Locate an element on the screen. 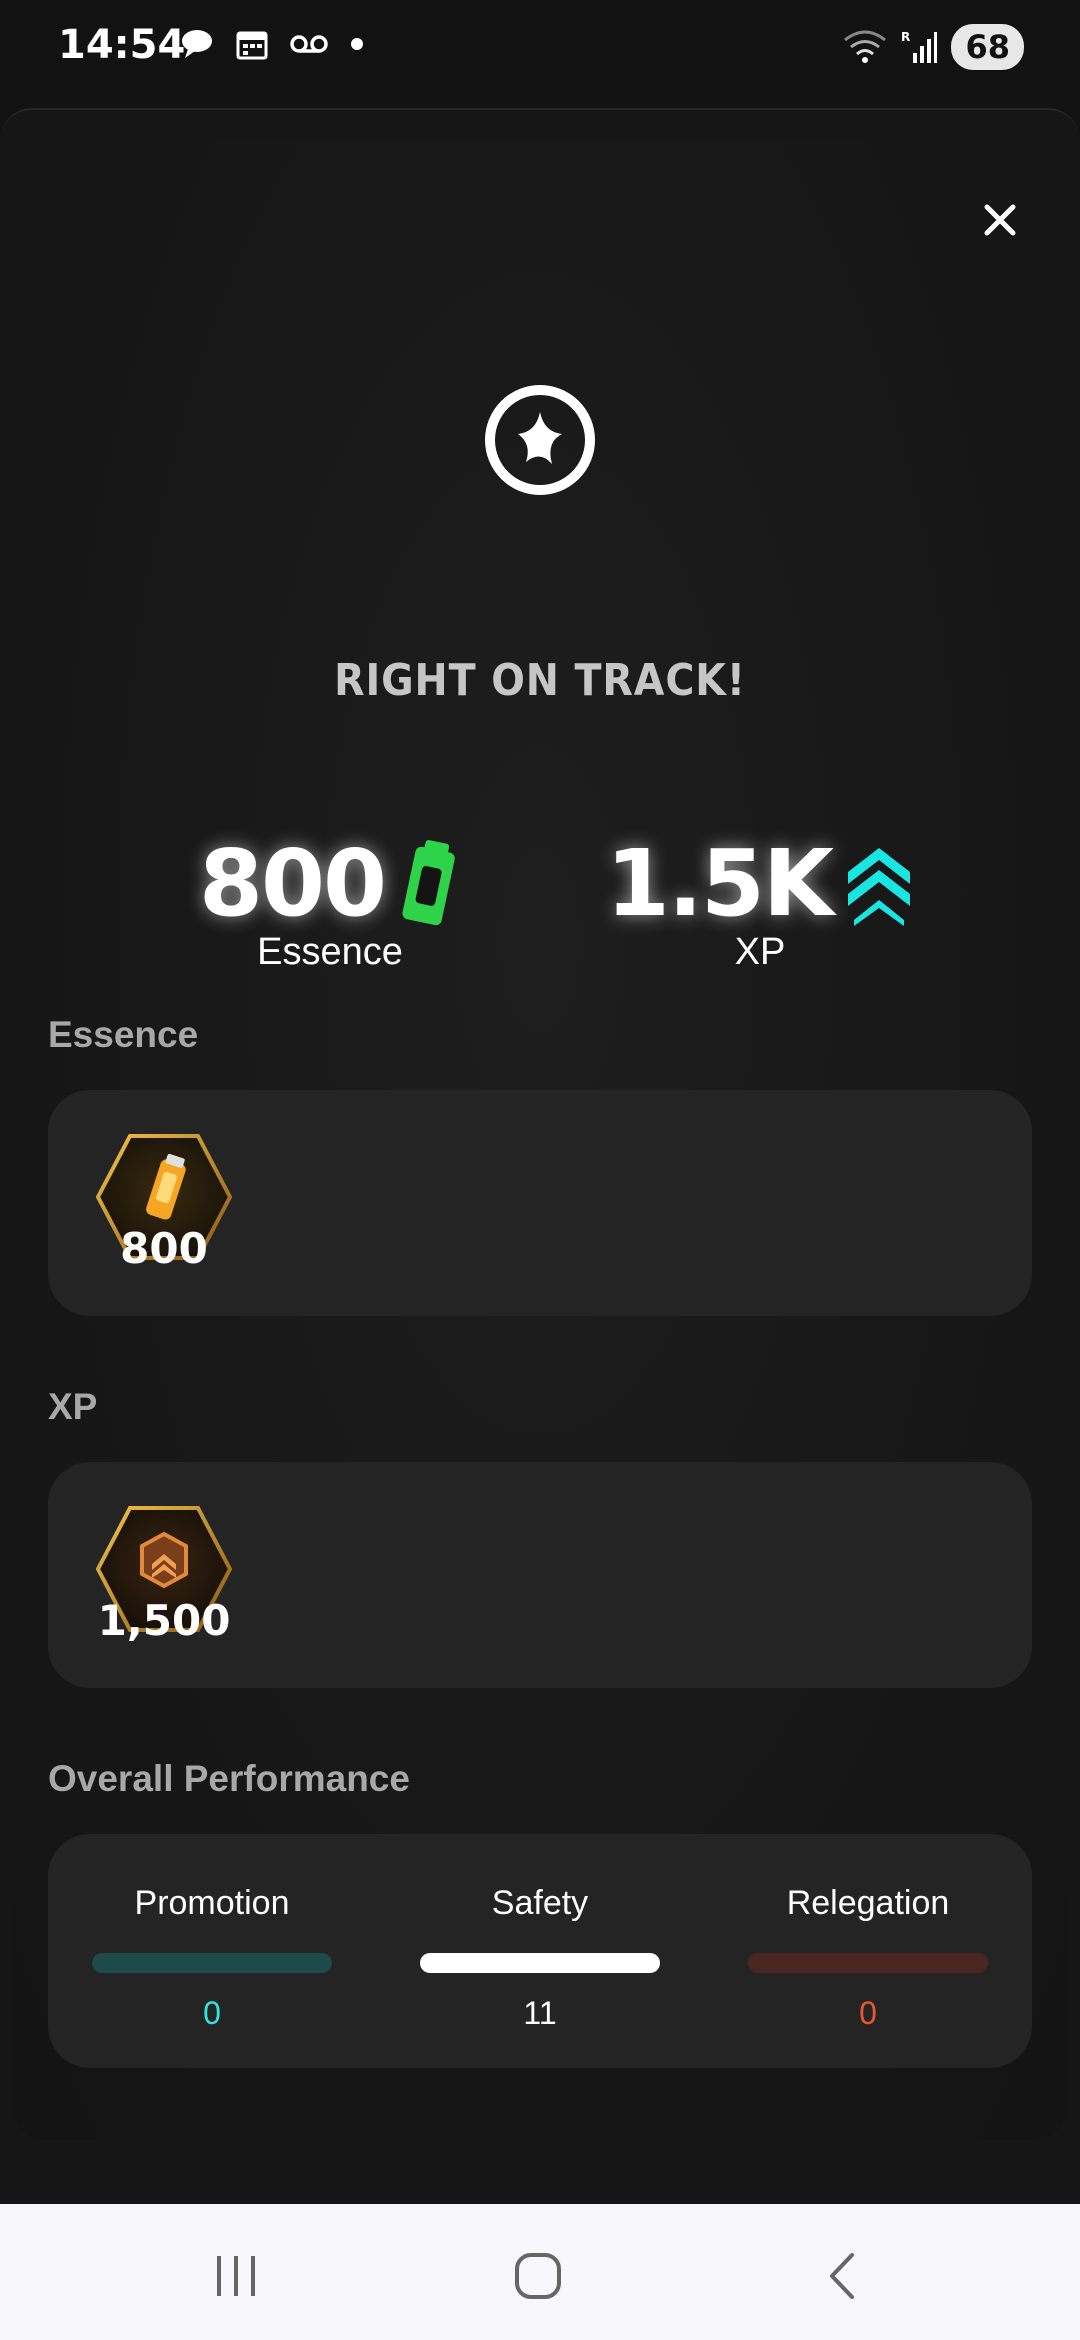 Image resolution: width=1080 pixels, height=2340 pixels. home-button is located at coordinates (538, 2276).